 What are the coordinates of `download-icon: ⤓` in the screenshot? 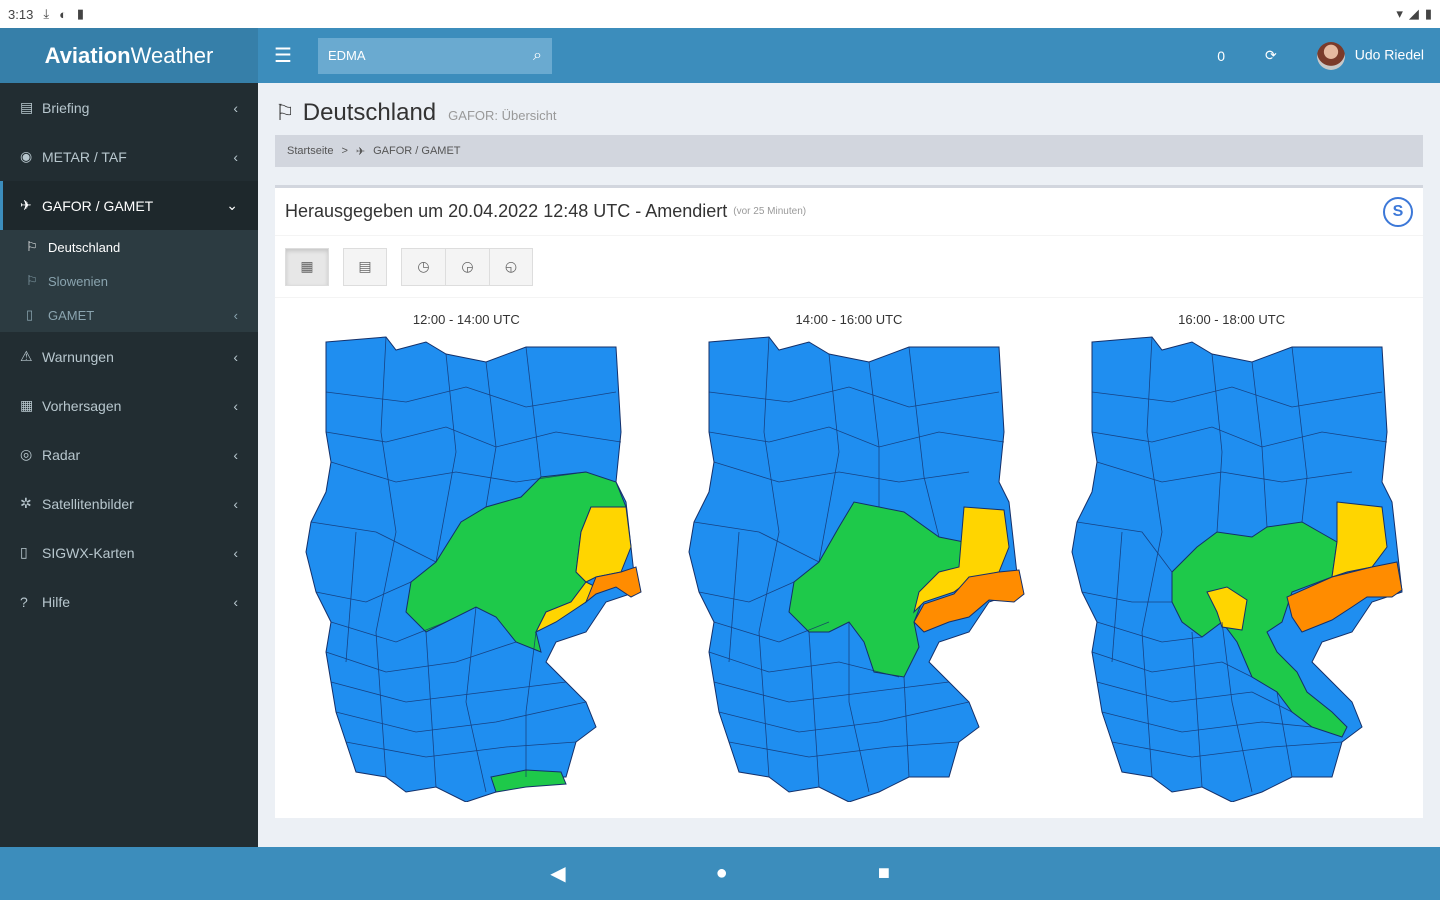 It's located at (46, 13).